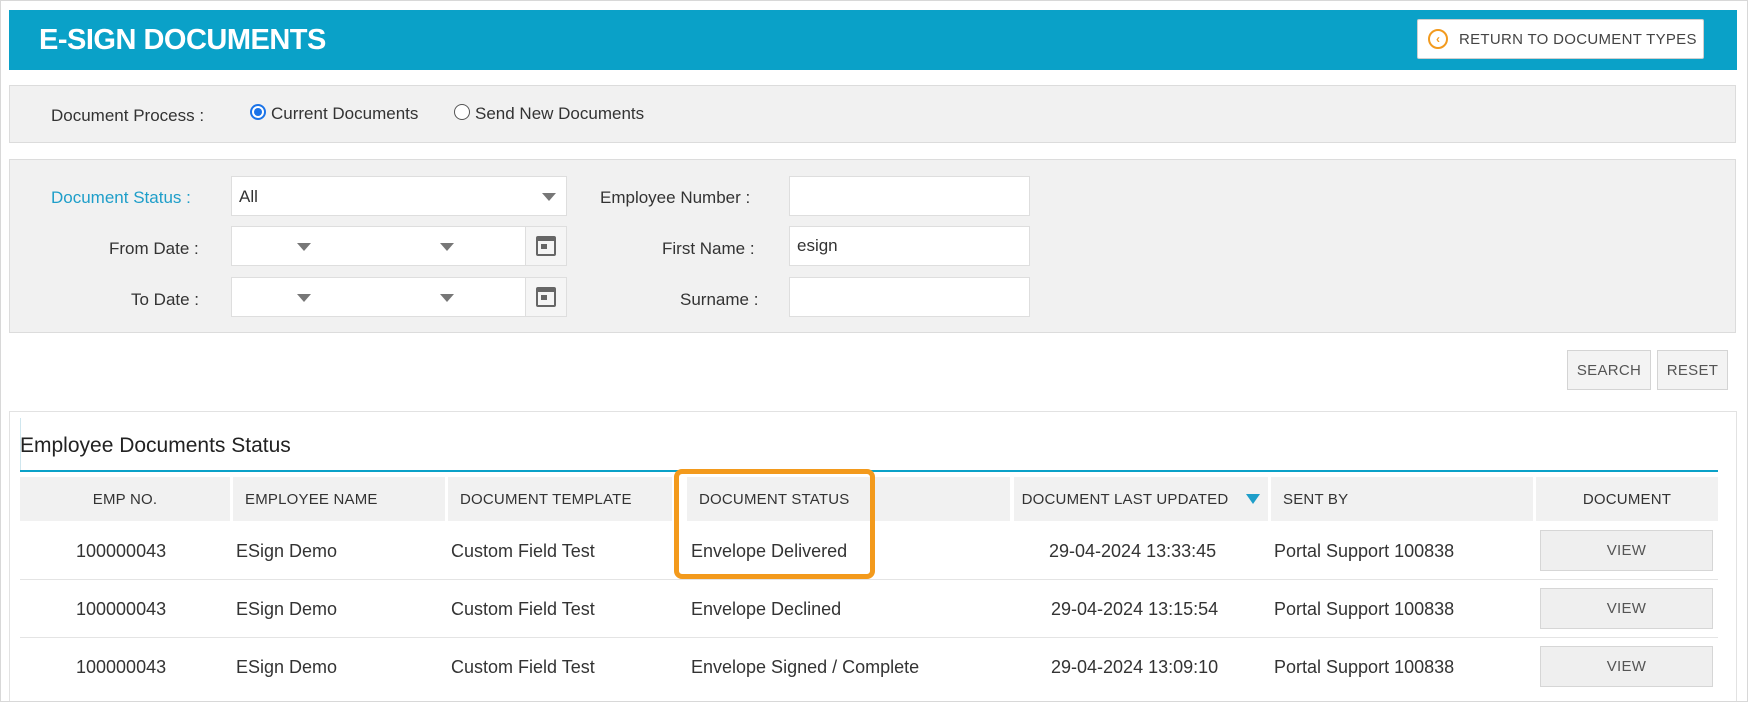 The image size is (1748, 702). What do you see at coordinates (155, 445) in the screenshot?
I see `documents-section-title: Employee Documents Status` at bounding box center [155, 445].